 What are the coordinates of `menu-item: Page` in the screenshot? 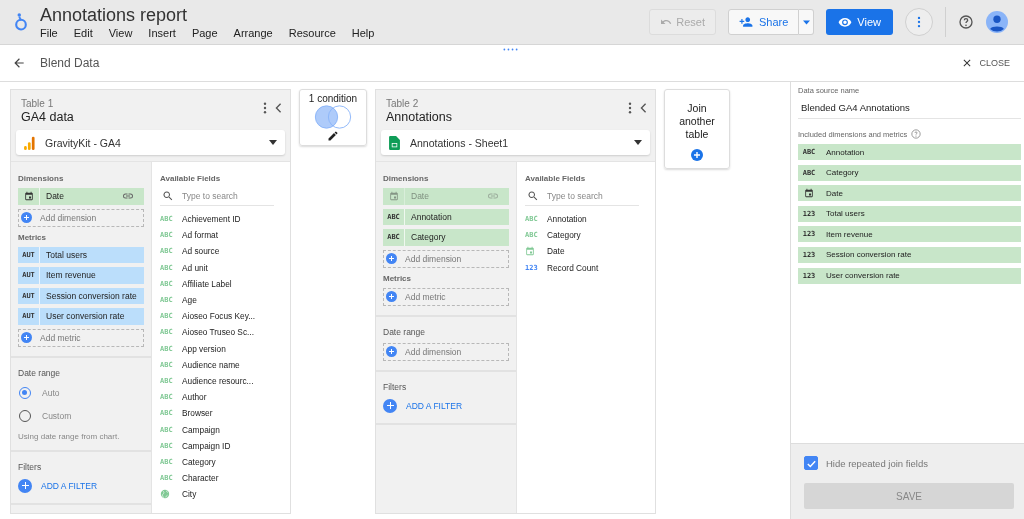 It's located at (204, 33).